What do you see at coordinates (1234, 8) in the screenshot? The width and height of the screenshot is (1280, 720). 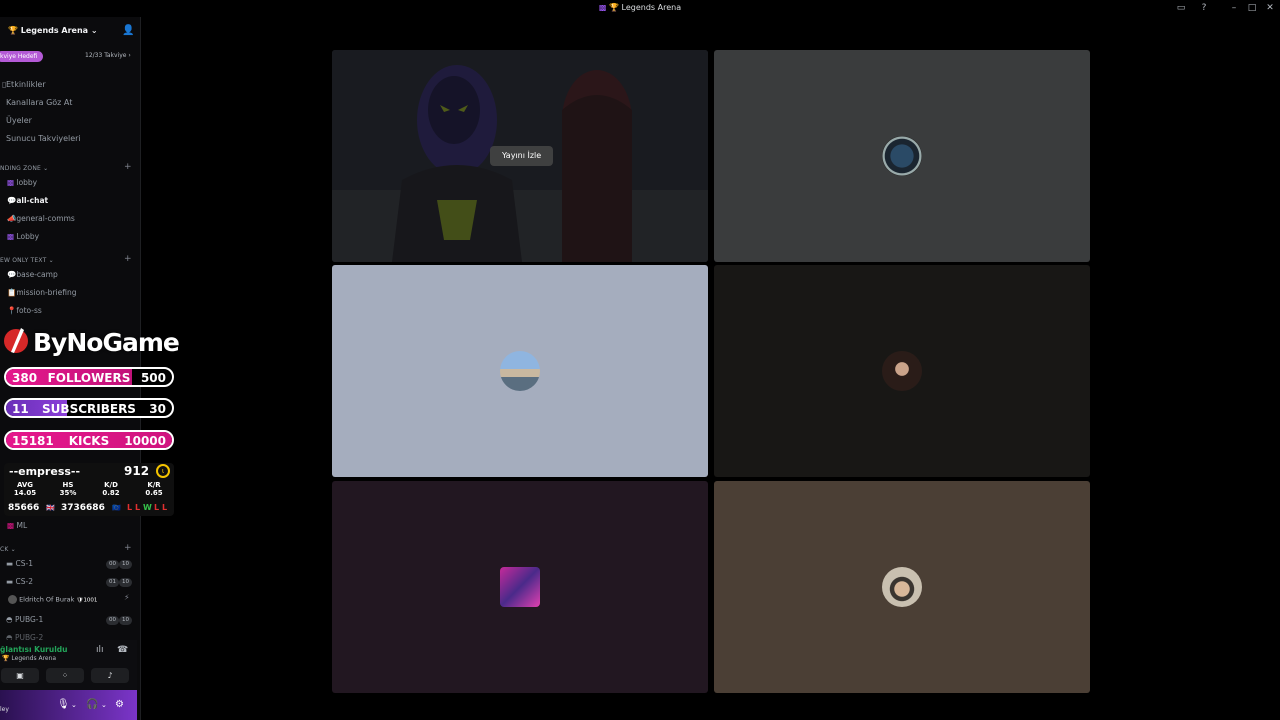 I see `minimize-button: –` at bounding box center [1234, 8].